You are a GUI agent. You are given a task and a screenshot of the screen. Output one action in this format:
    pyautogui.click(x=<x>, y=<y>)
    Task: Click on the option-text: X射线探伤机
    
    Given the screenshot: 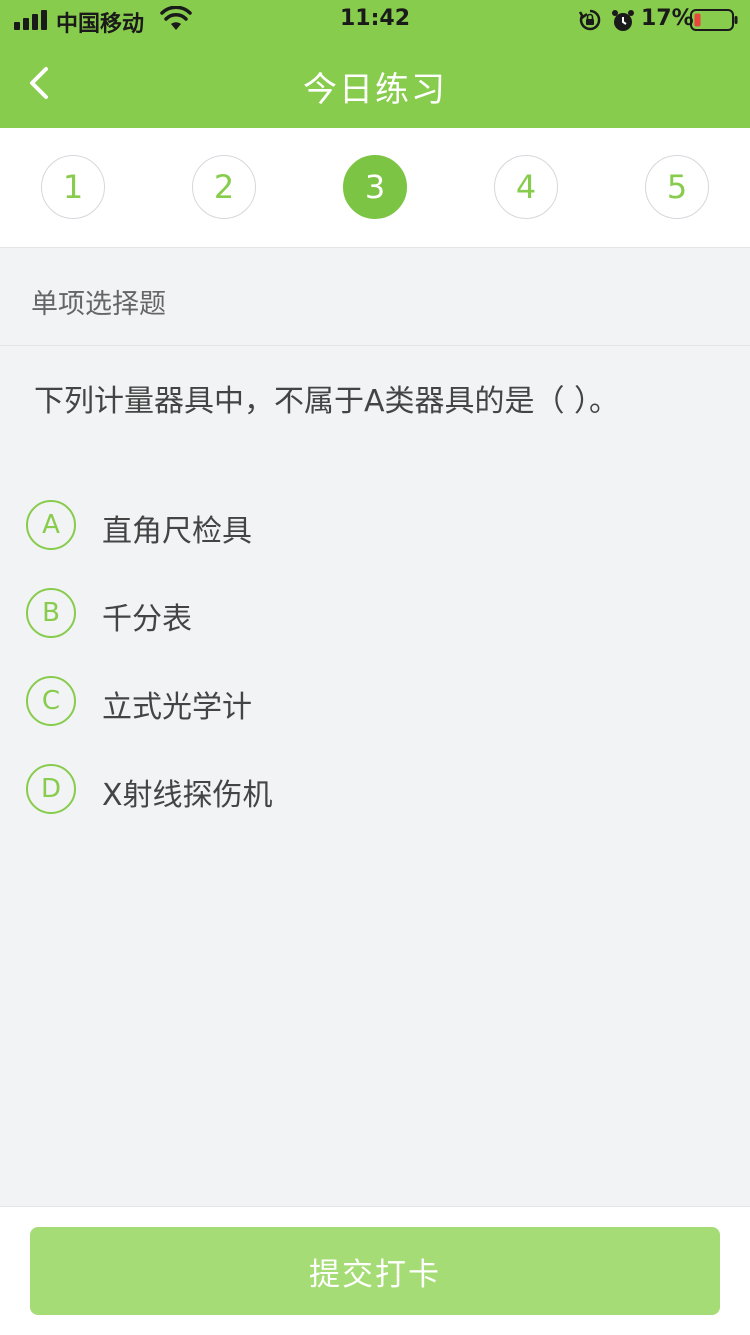 What is the action you would take?
    pyautogui.click(x=187, y=795)
    